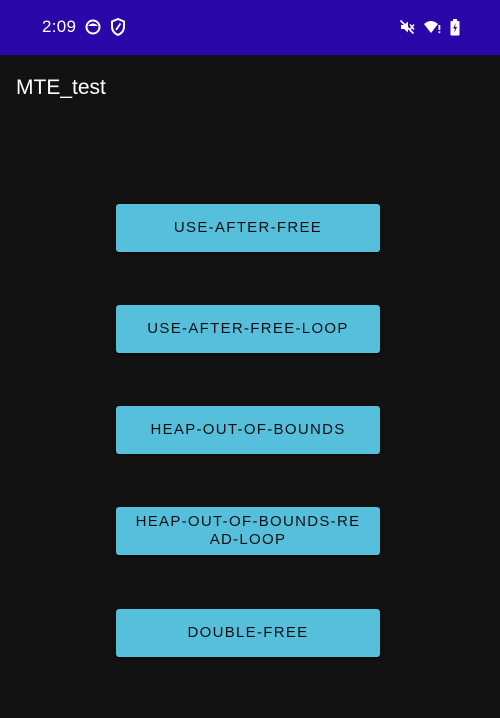  I want to click on battery-icon, so click(455, 27).